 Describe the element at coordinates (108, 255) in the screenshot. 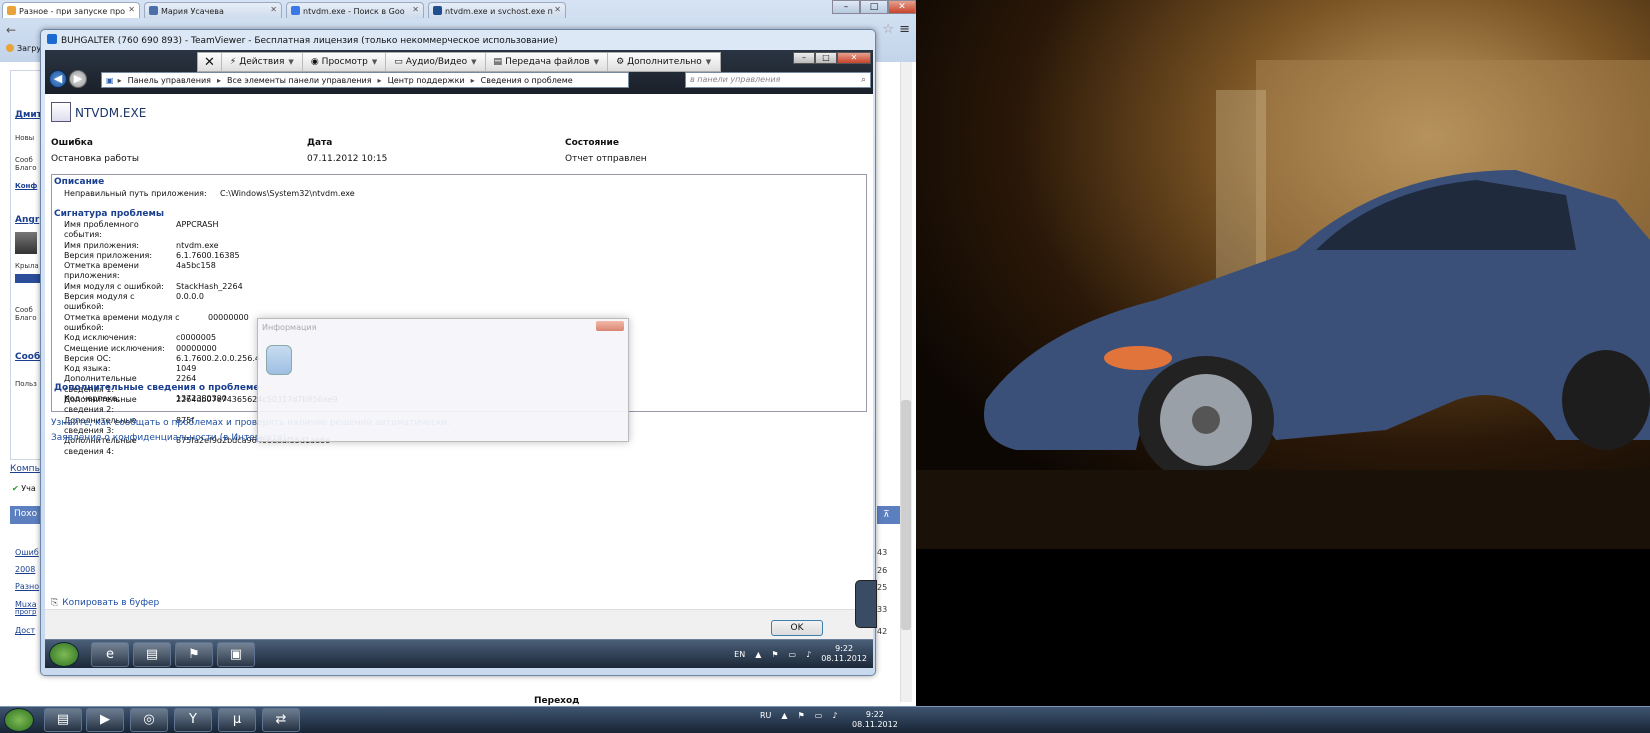

I see `signature-key: Версия приложения:` at that location.